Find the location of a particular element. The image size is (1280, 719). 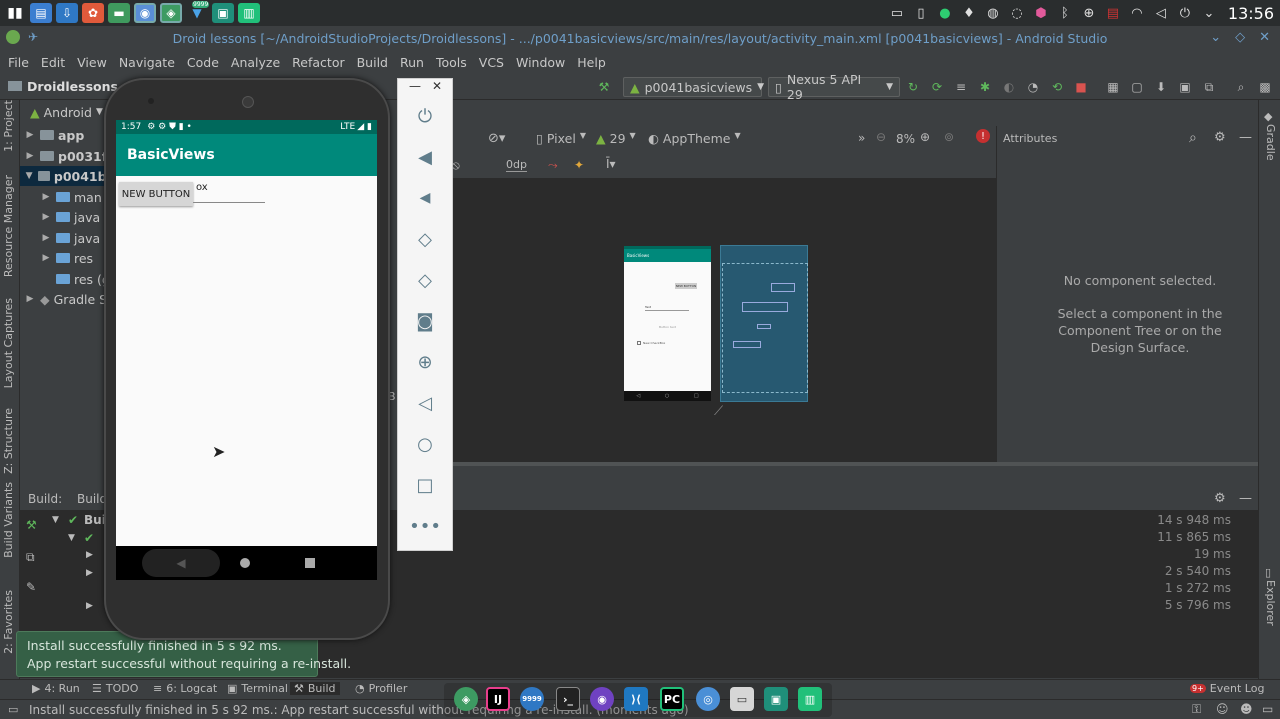

updates-tray-icon: ⊕ is located at coordinates (1089, 13).